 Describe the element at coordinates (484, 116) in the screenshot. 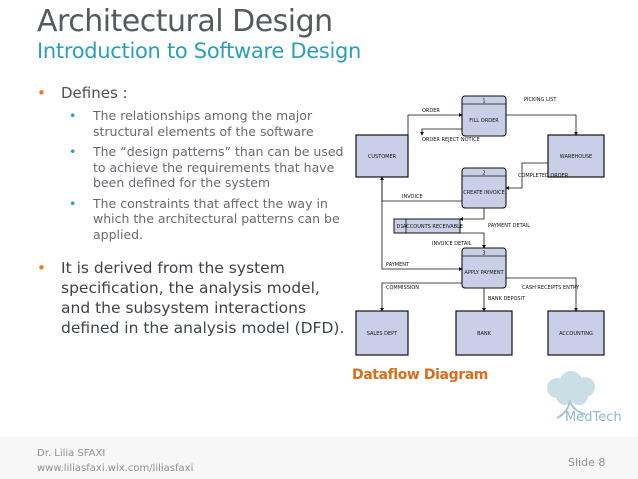

I see `process-fill-order: 1 FILL ORDER` at that location.